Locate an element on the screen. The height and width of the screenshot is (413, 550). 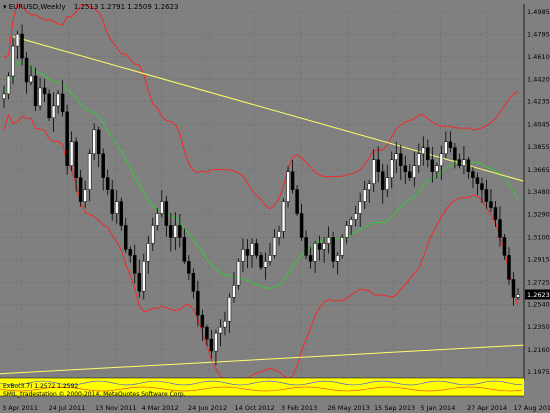
indicator-label-1: ExBo(3.7) 1.2572 1.2592 is located at coordinates (41, 386).